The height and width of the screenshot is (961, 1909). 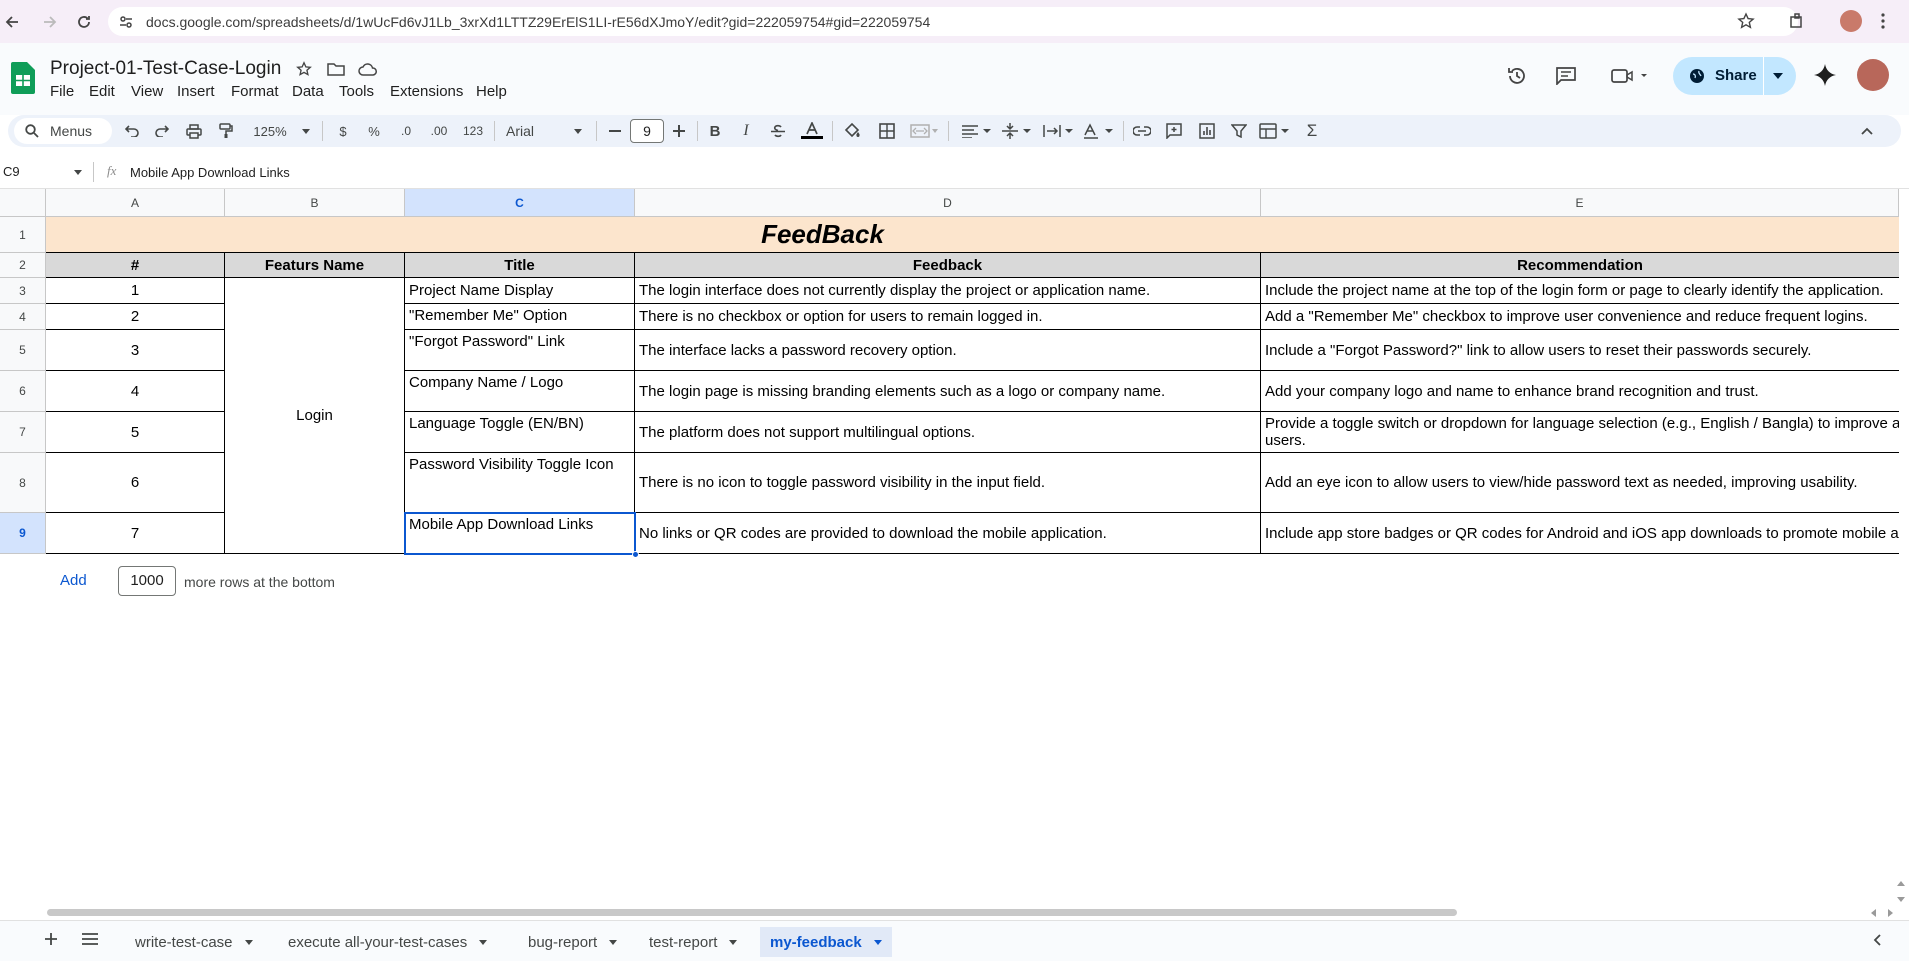 What do you see at coordinates (343, 131) in the screenshot?
I see `currency-format-button: $` at bounding box center [343, 131].